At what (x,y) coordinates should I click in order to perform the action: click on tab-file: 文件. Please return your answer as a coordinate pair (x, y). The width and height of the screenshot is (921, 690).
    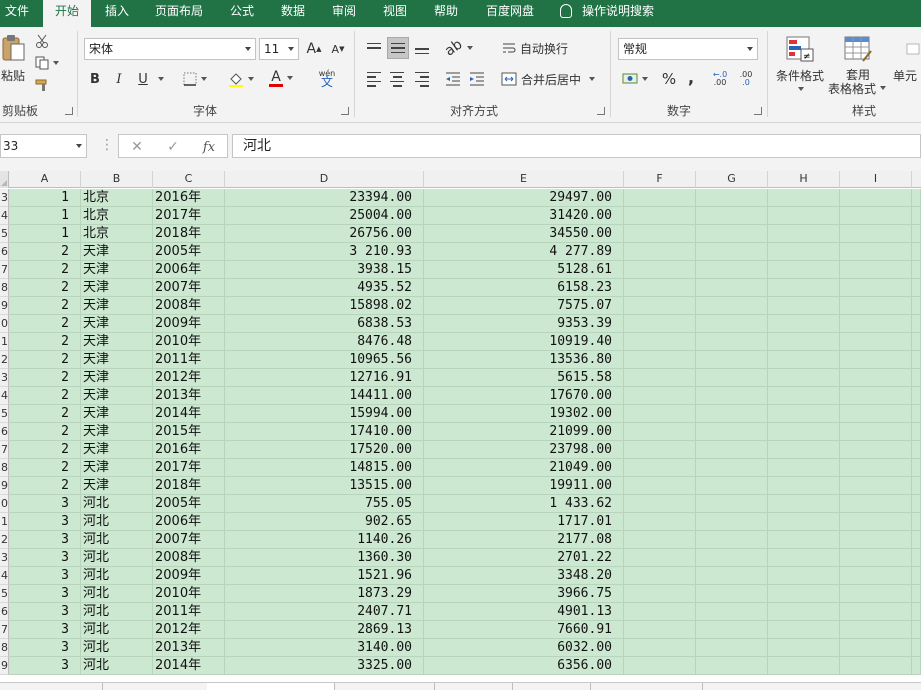
    Looking at the image, I should click on (17, 13).